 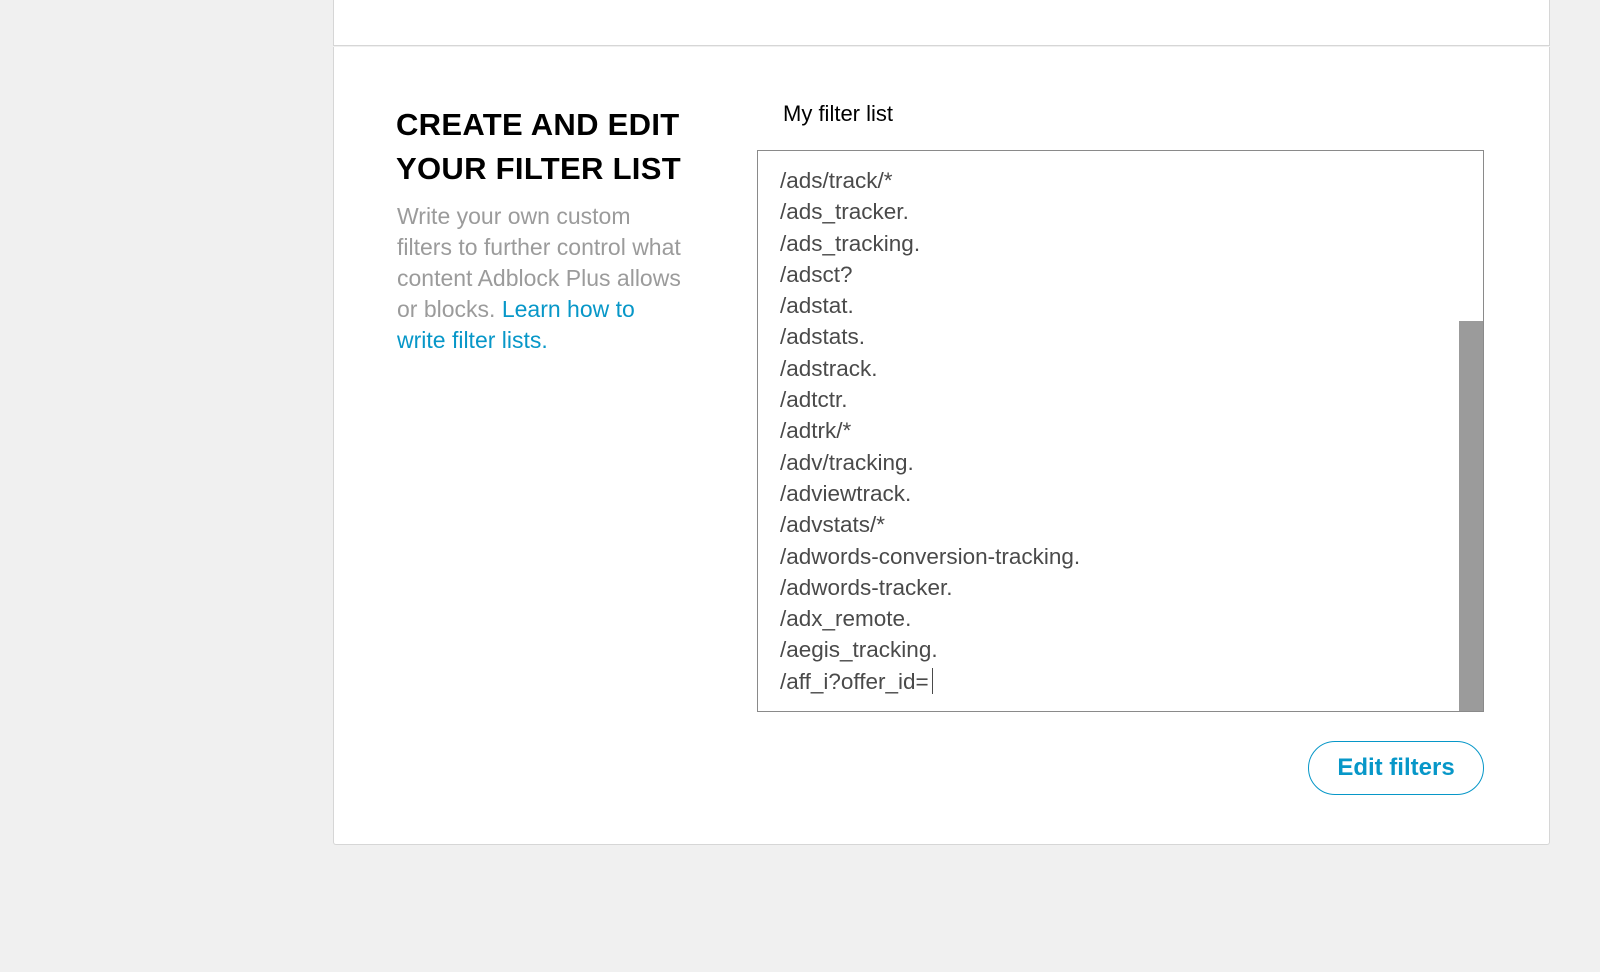 I want to click on filter-line: /aegis_tracking., so click(x=859, y=650).